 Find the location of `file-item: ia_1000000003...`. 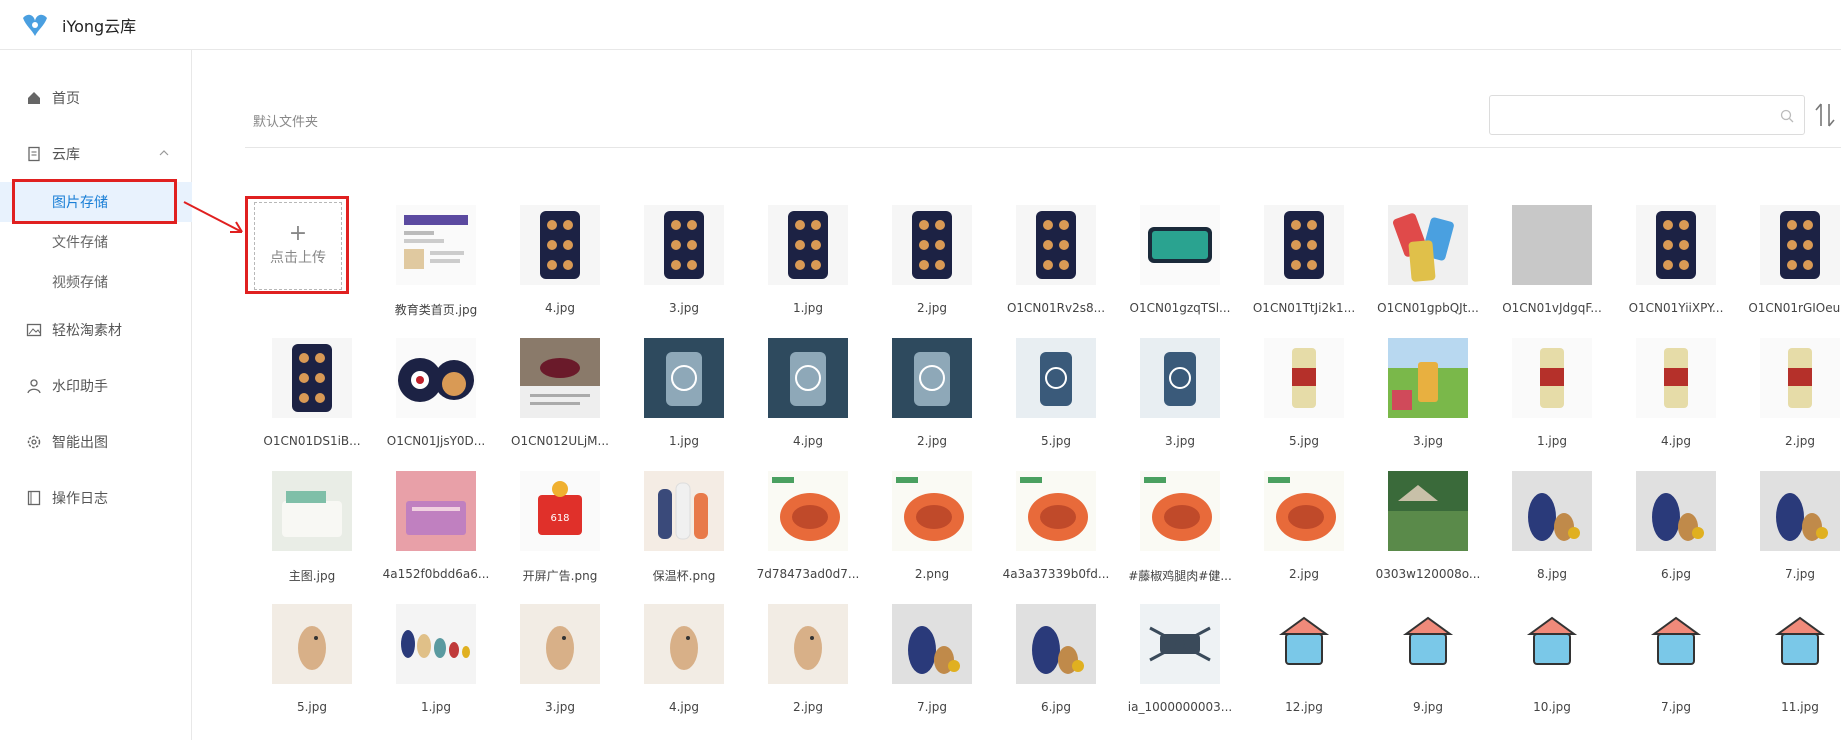

file-item: ia_1000000003... is located at coordinates (1180, 664).